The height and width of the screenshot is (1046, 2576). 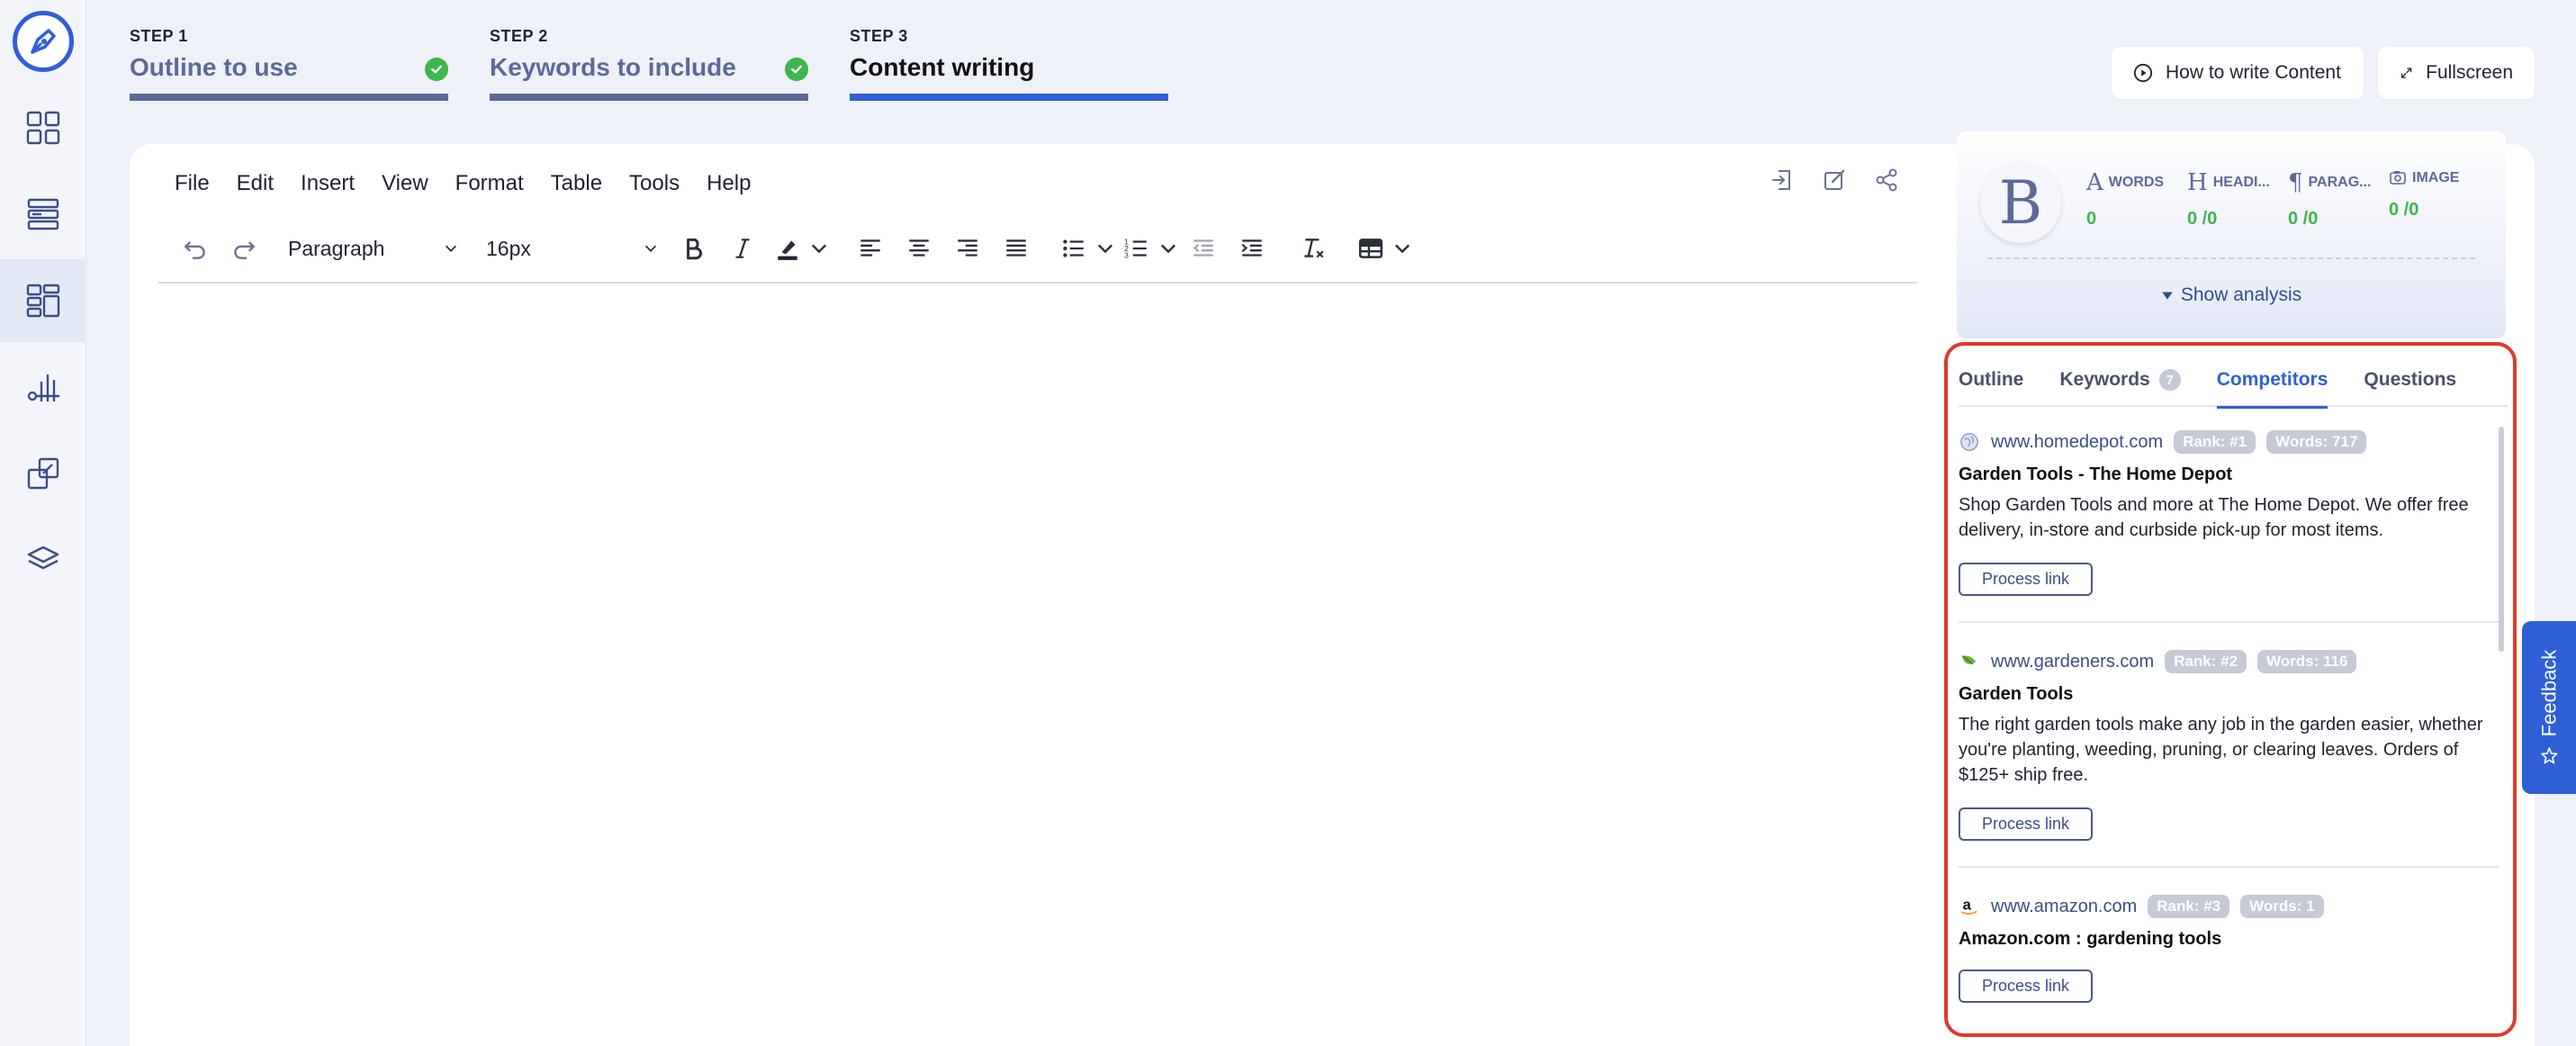 What do you see at coordinates (2295, 182) in the screenshot?
I see `paragraph-icon: ¶` at bounding box center [2295, 182].